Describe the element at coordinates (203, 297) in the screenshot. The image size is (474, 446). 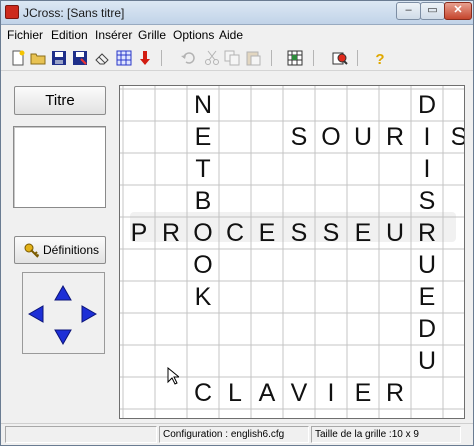
I see `grid-cell-letter: K` at that location.